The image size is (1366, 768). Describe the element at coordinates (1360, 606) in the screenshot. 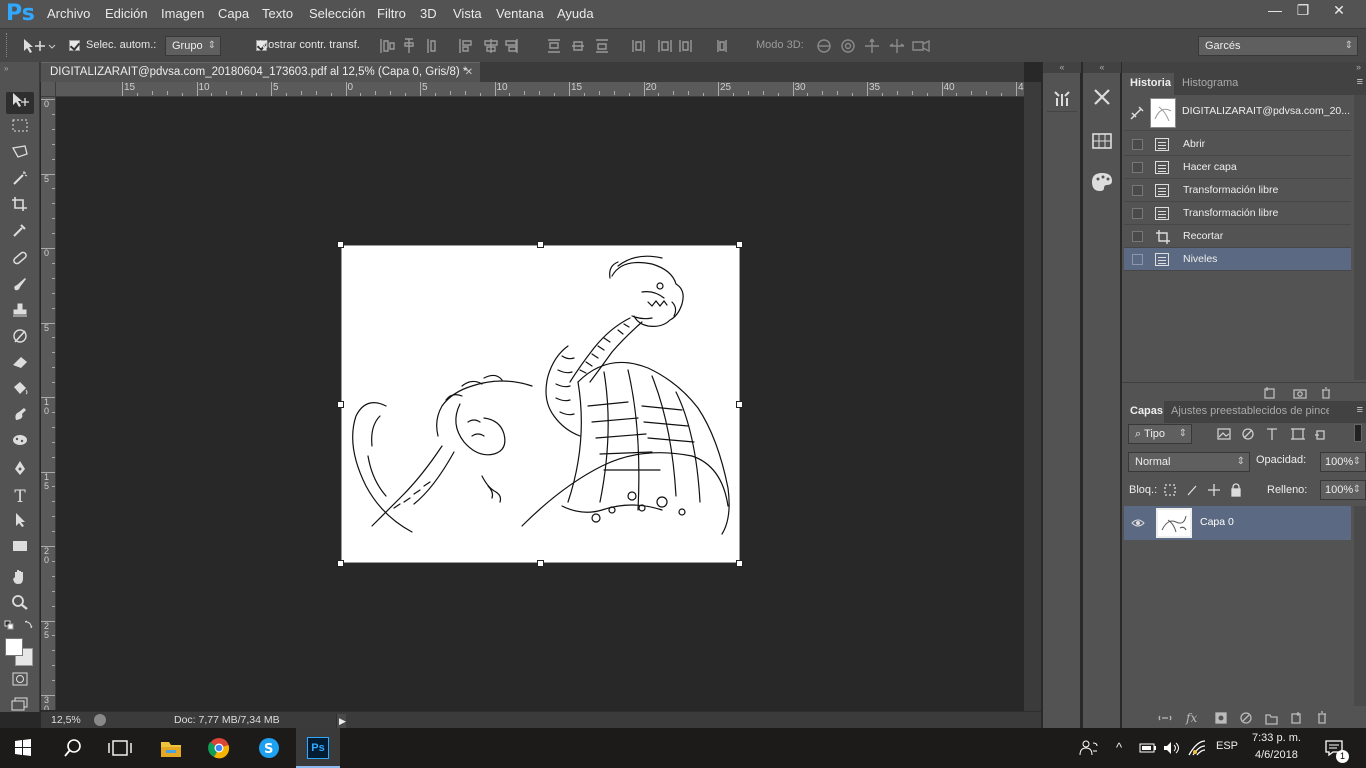

I see `layers-scrollbar` at that location.